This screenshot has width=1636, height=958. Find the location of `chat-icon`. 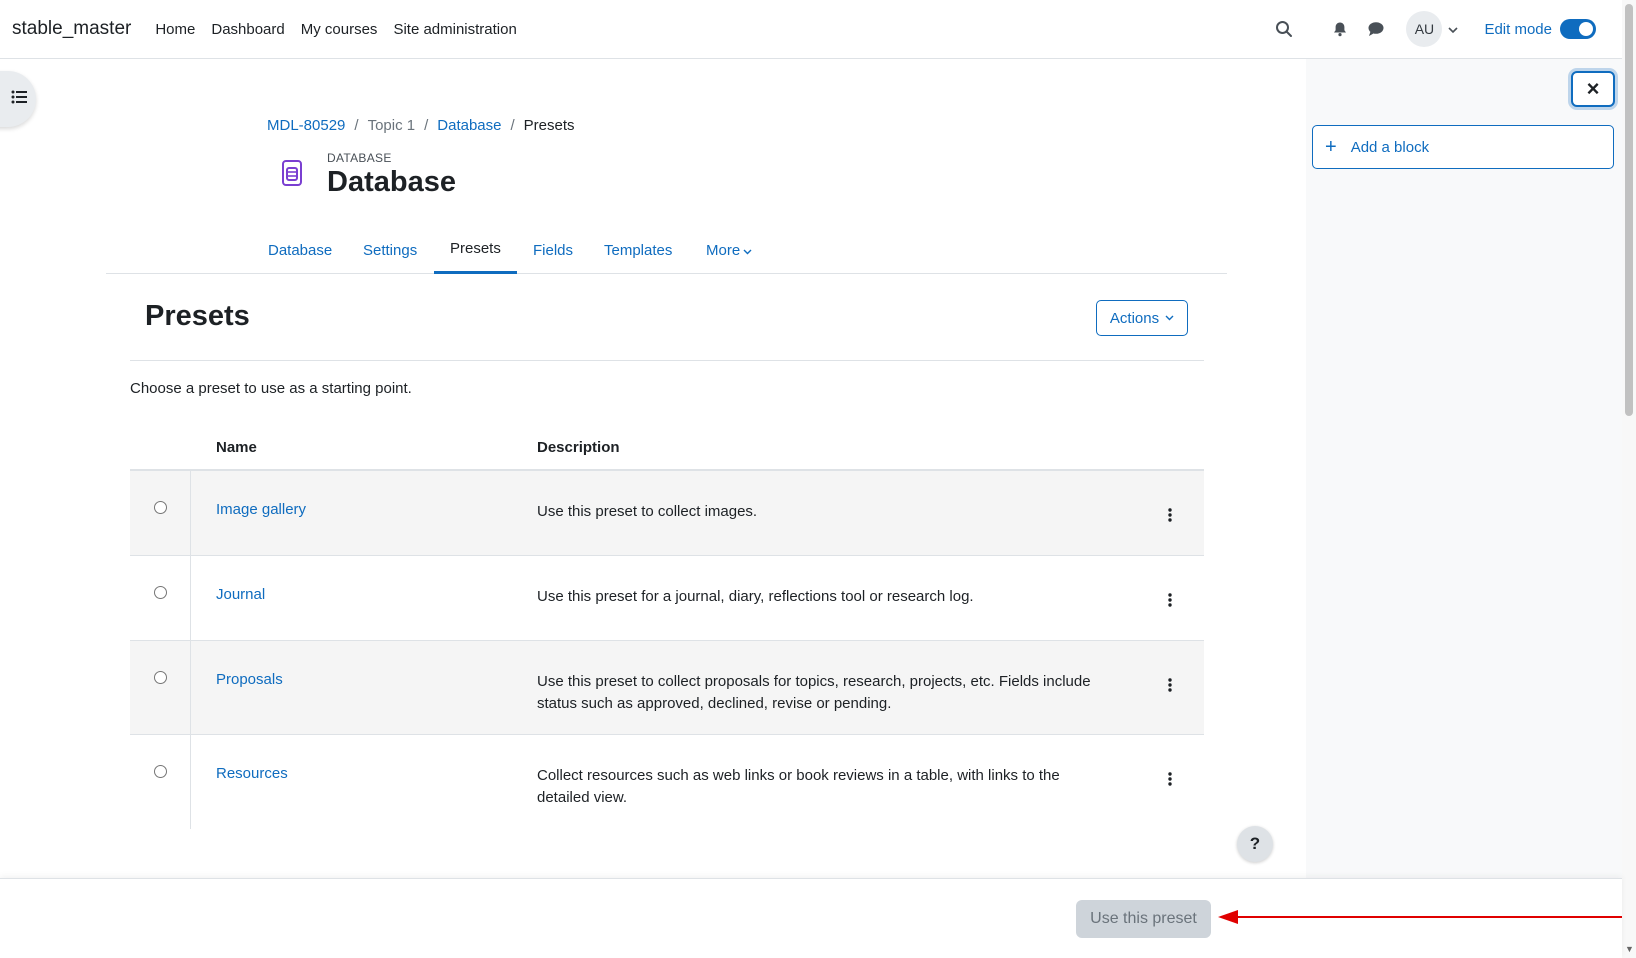

chat-icon is located at coordinates (1376, 29).